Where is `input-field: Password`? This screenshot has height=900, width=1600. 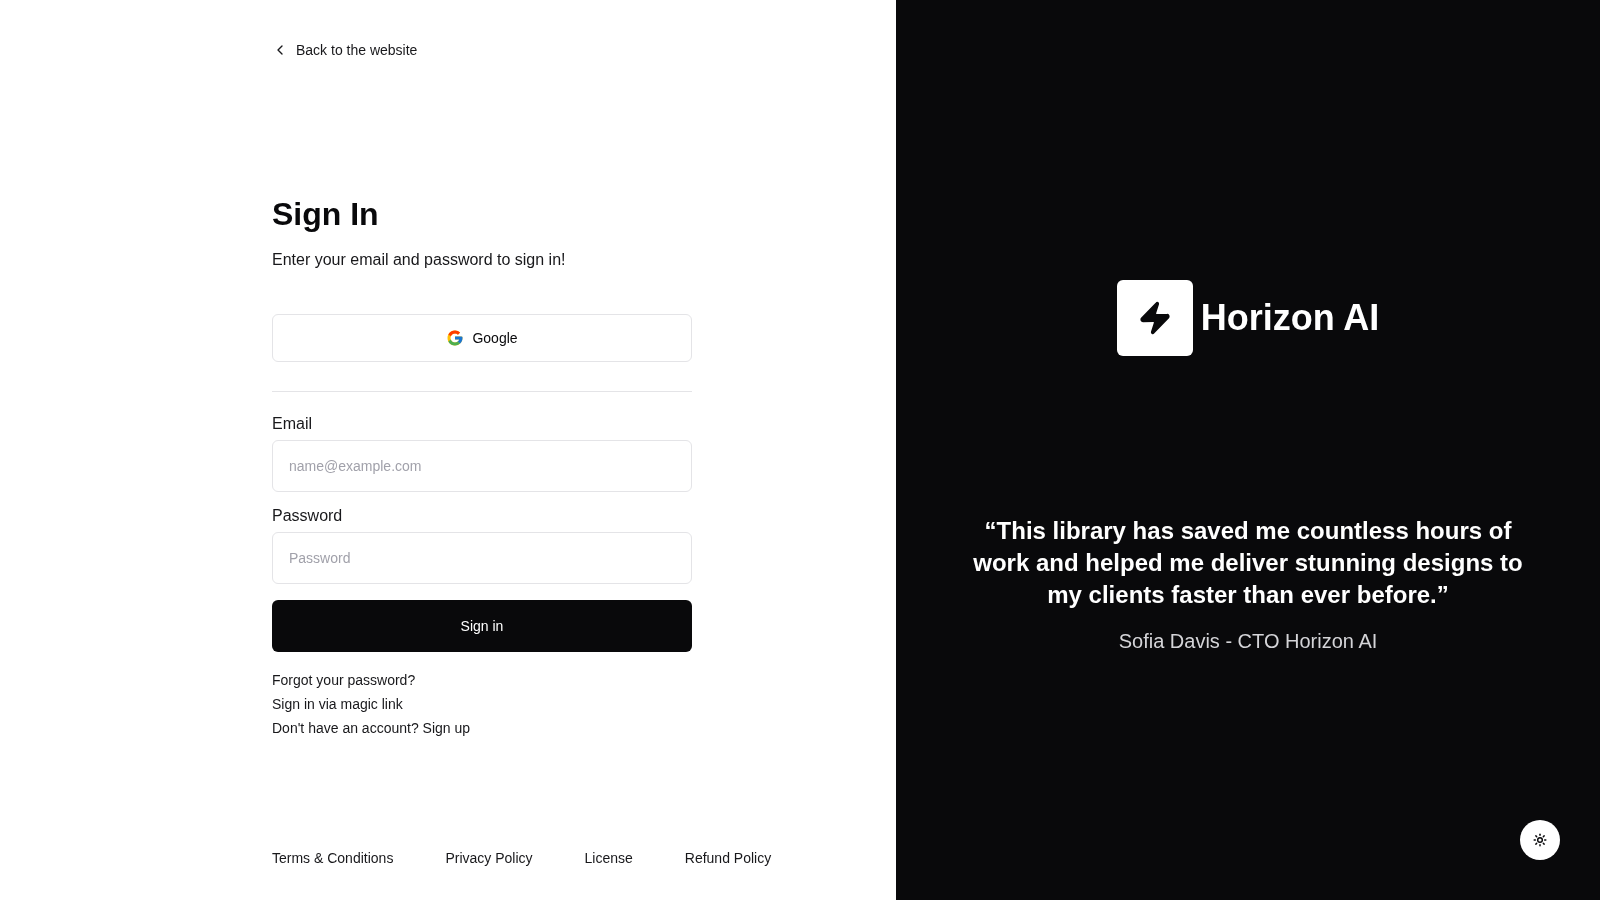
input-field: Password is located at coordinates (482, 558).